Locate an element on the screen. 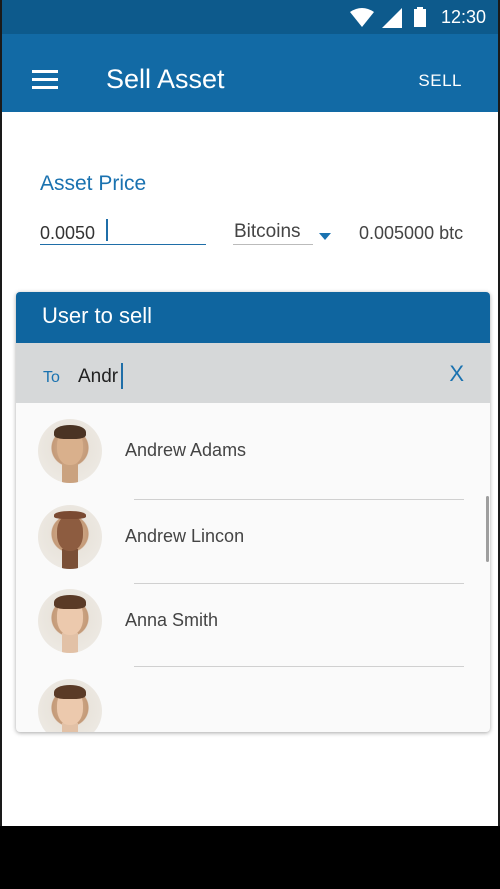  signal-icon is located at coordinates (392, 18).